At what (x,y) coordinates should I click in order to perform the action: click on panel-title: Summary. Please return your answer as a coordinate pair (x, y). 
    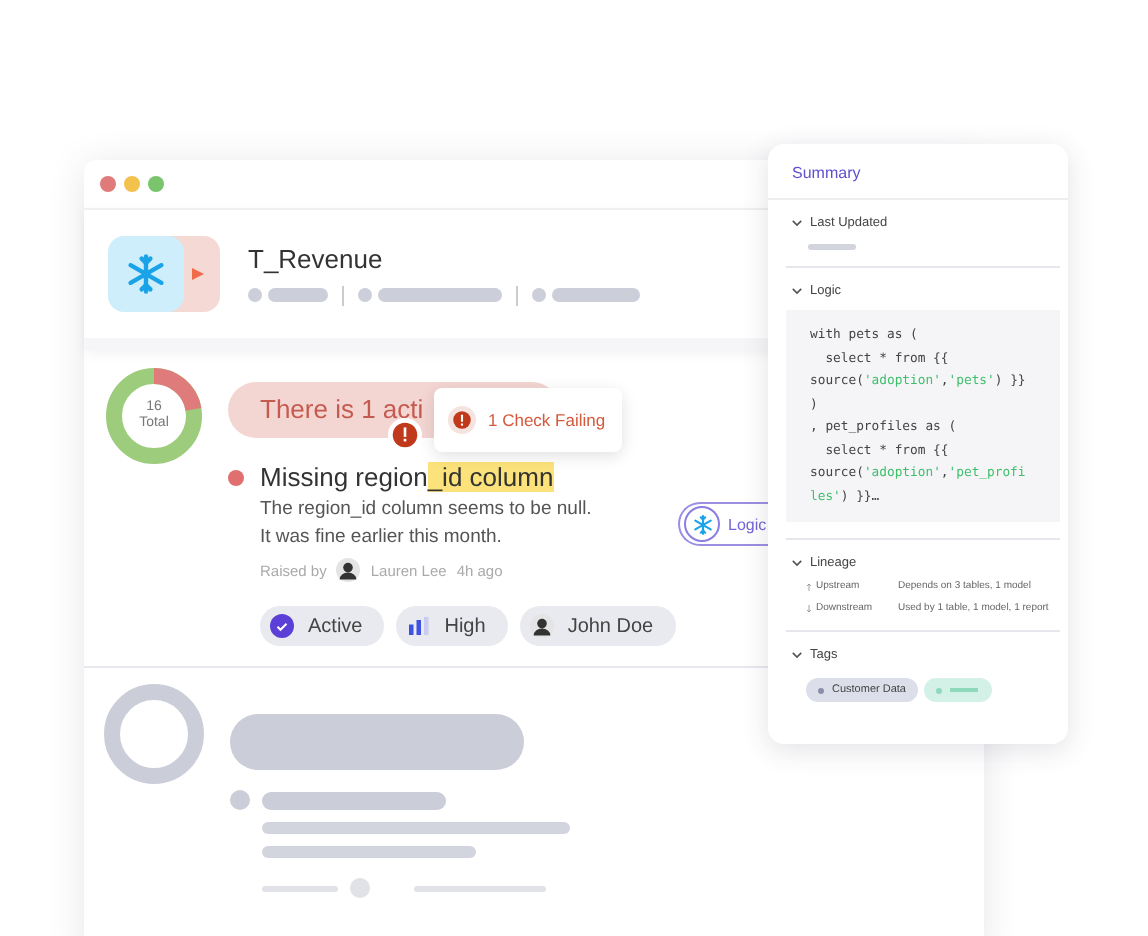
    Looking at the image, I should click on (918, 172).